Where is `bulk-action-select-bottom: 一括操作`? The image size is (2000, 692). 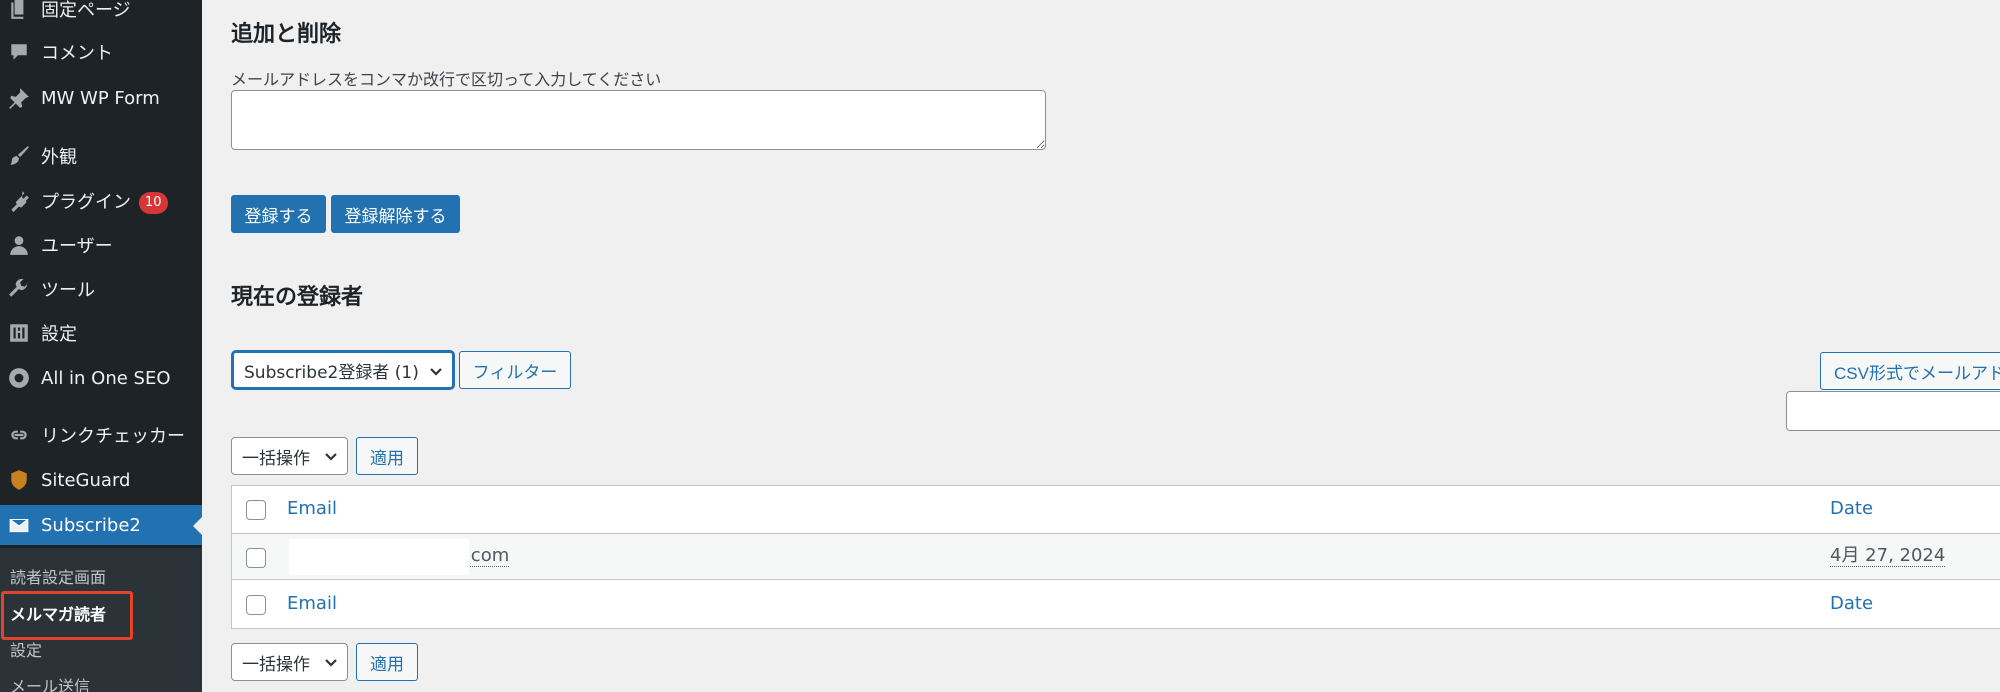 bulk-action-select-bottom: 一括操作 is located at coordinates (289, 662).